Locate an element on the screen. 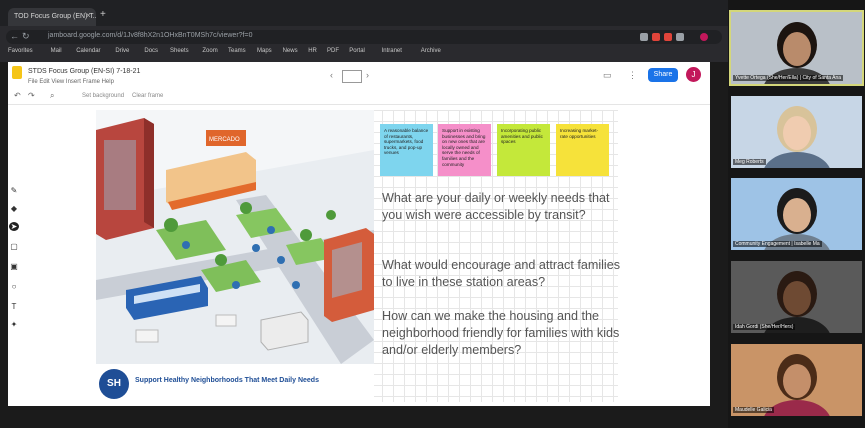 This screenshot has height=428, width=865. bookmark-item: HR is located at coordinates (312, 51).